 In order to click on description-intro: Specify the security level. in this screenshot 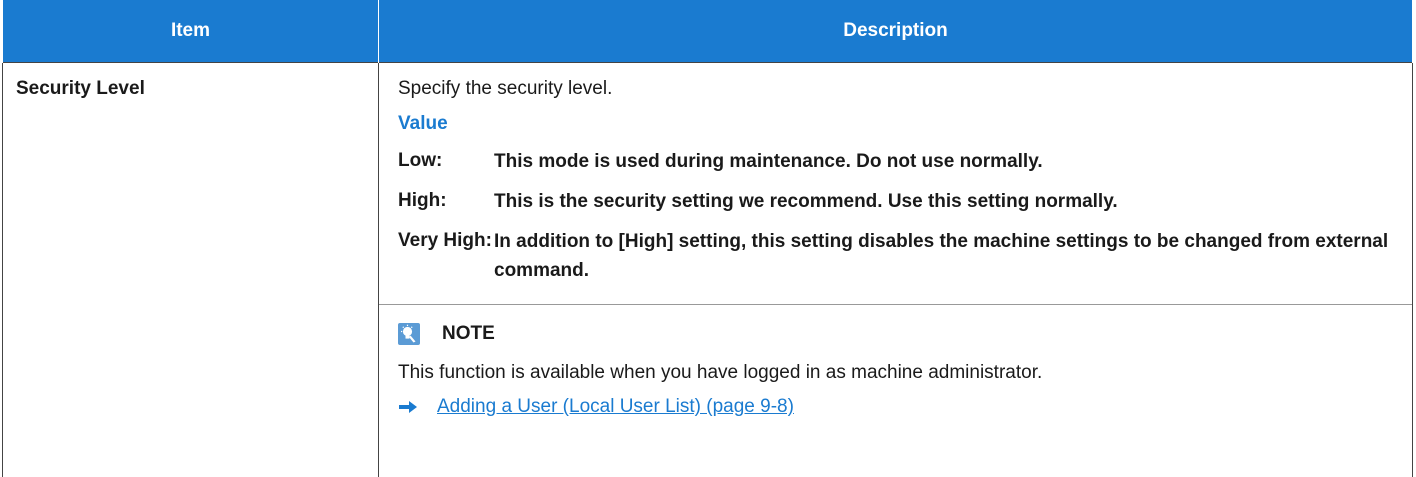, I will do `click(505, 88)`.